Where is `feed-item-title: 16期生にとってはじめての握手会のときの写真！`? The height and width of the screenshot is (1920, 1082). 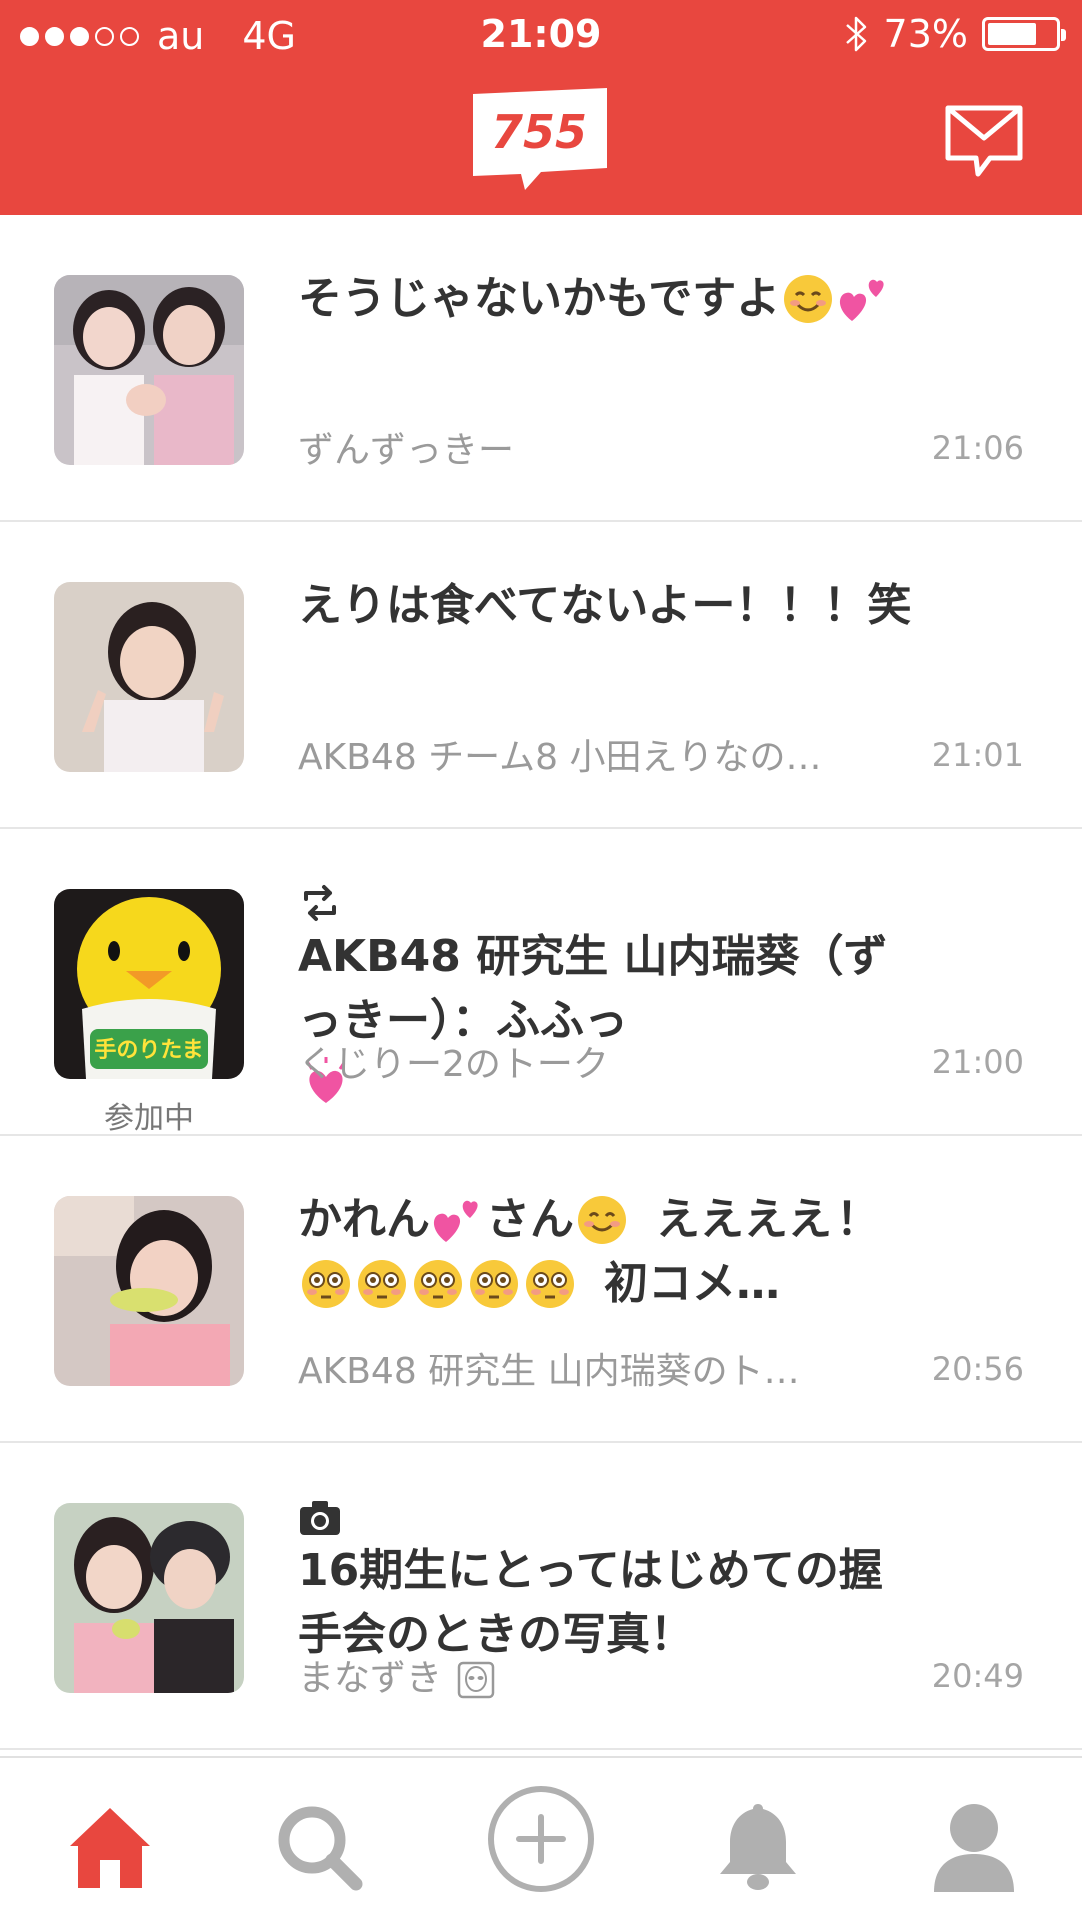
feed-item-title: 16期生にとってはじめての握手会のときの写真！ is located at coordinates (608, 1581).